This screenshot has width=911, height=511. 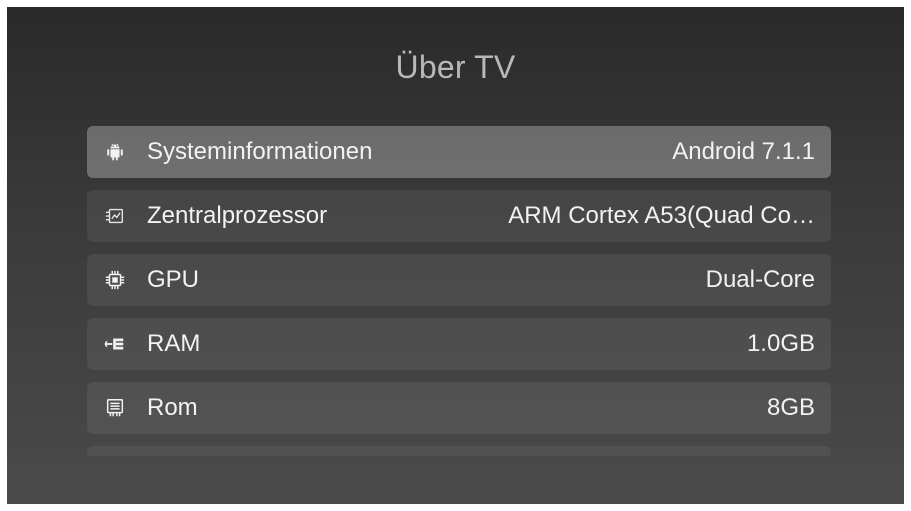 I want to click on storage-icon, so click(x=115, y=408).